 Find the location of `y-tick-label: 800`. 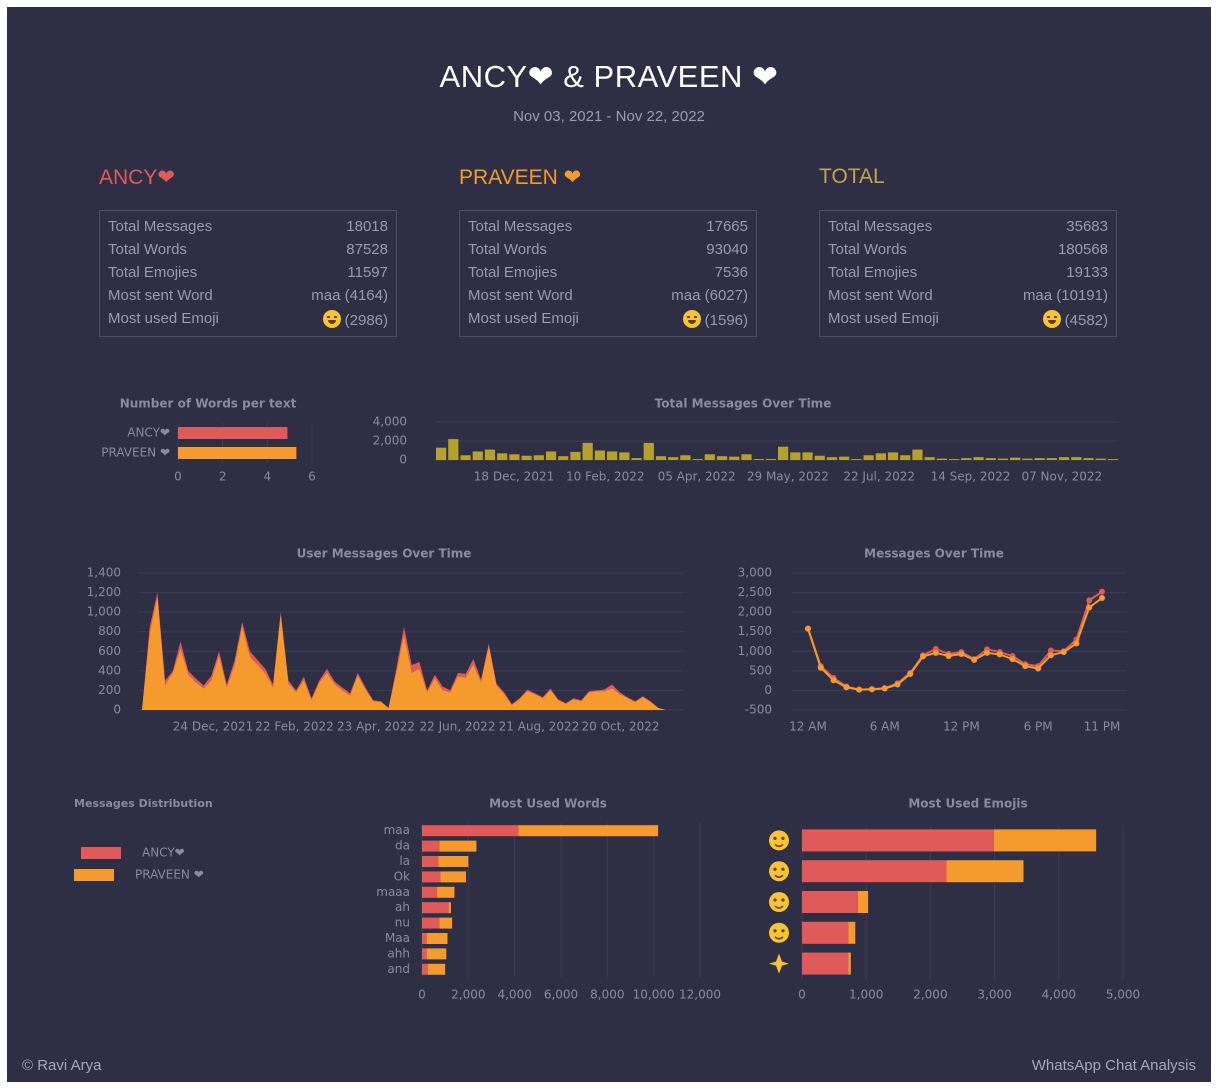

y-tick-label: 800 is located at coordinates (109, 631).